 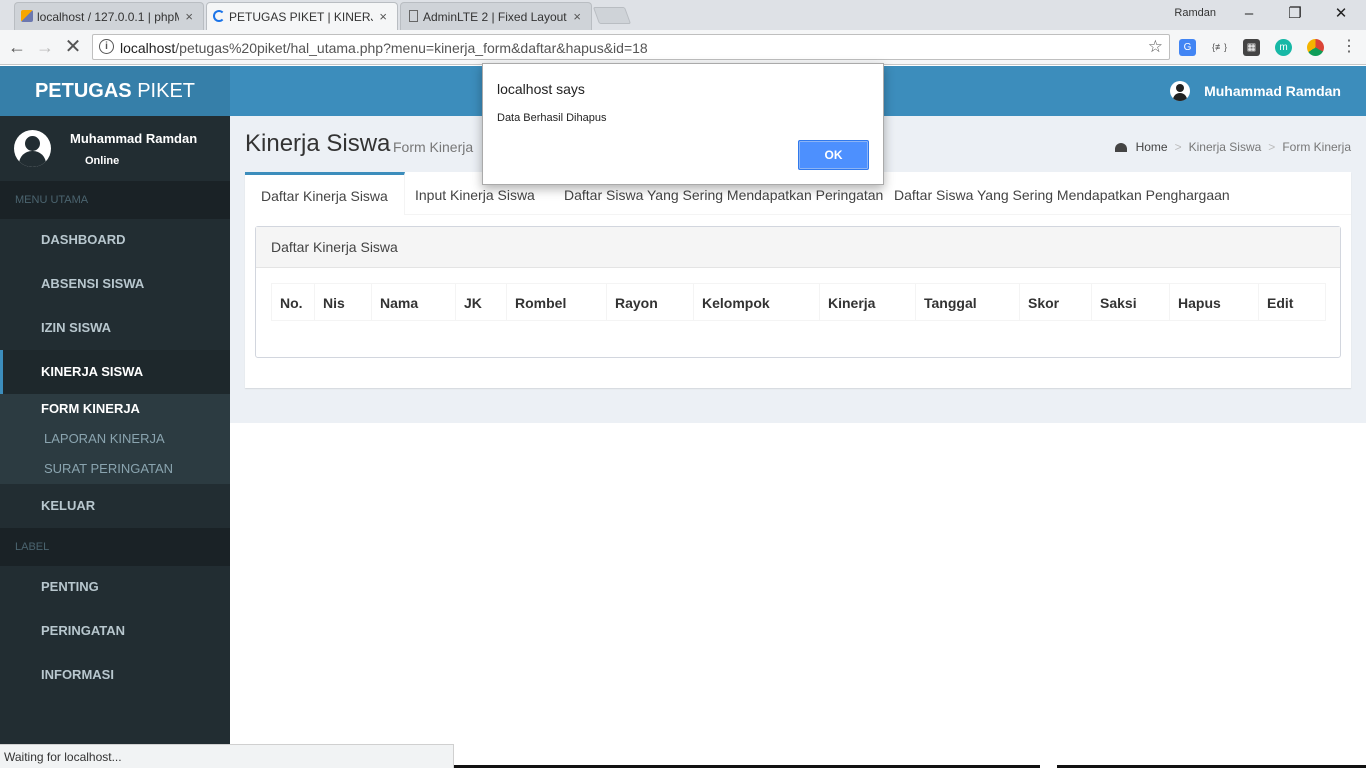 What do you see at coordinates (134, 138) in the screenshot?
I see `sidebar-user-name: Muhammad Ramdan` at bounding box center [134, 138].